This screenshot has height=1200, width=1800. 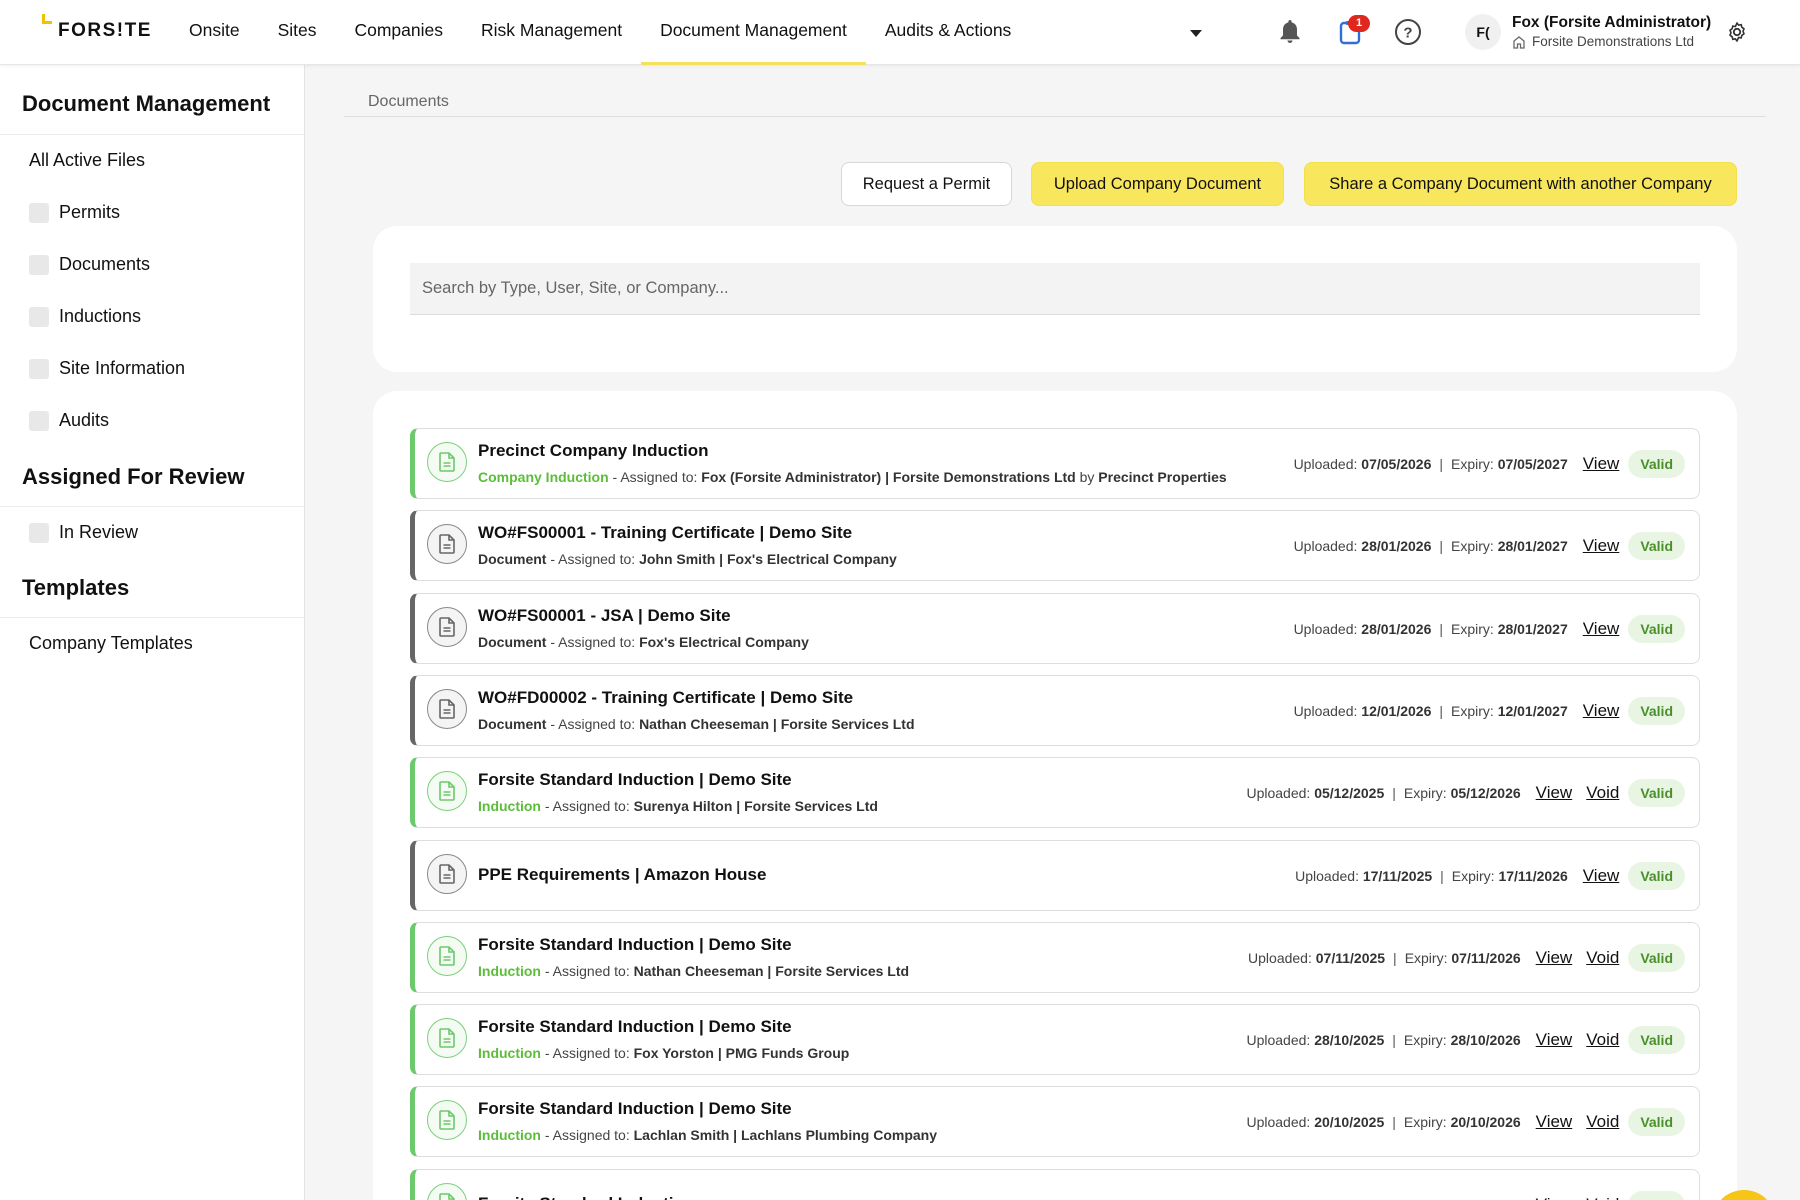 I want to click on filter-label: Audits, so click(x=84, y=420).